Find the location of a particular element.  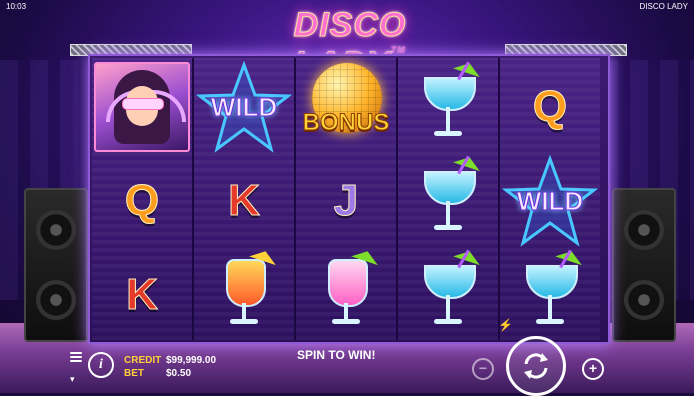

disco-ball-icon: BONUS is located at coordinates (346, 107).